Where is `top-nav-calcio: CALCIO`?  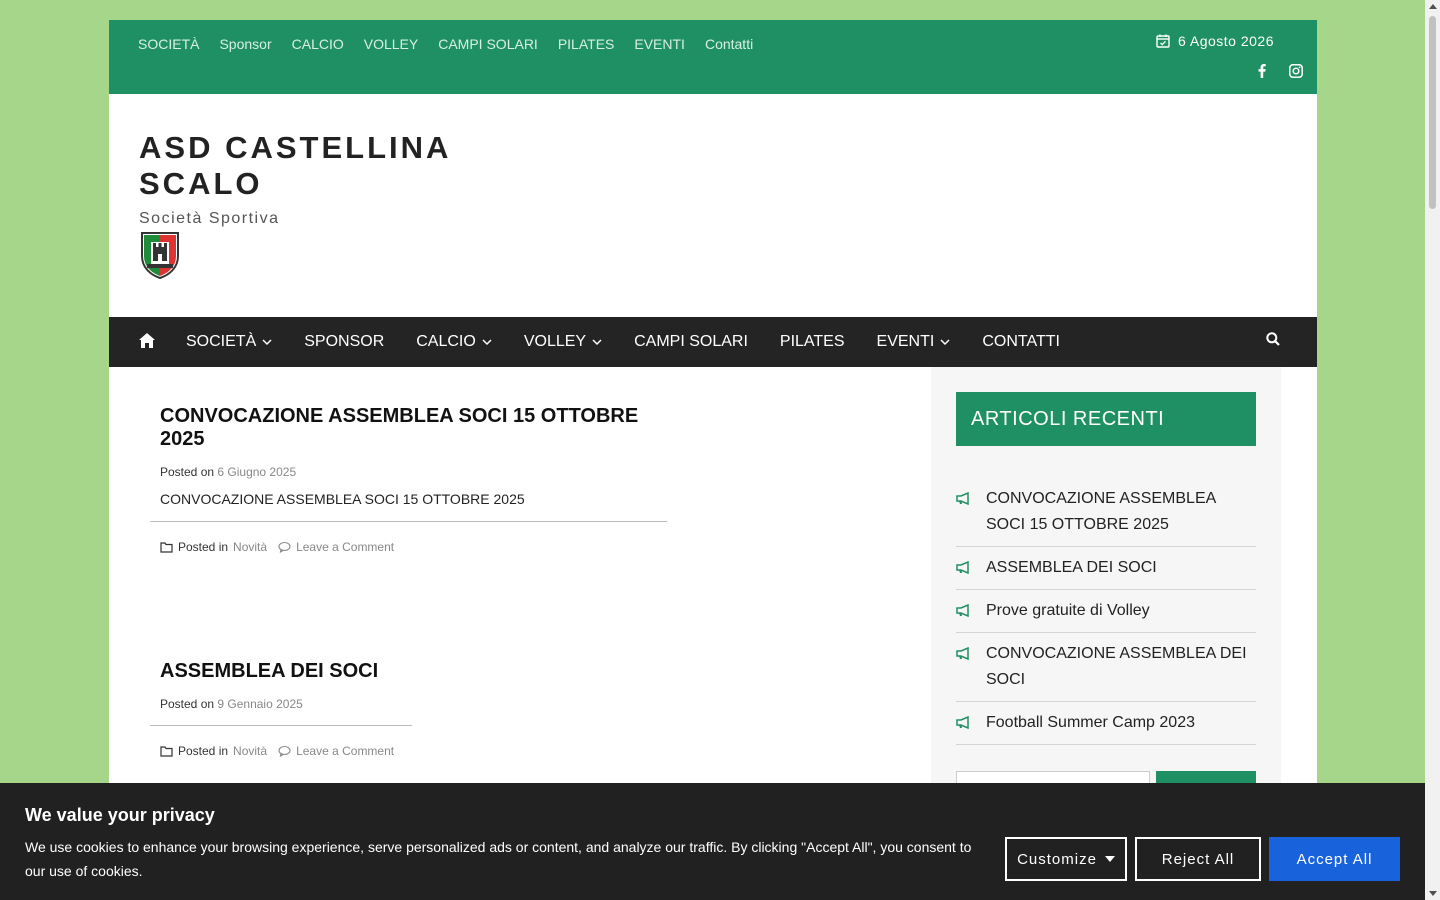
top-nav-calcio: CALCIO is located at coordinates (318, 44).